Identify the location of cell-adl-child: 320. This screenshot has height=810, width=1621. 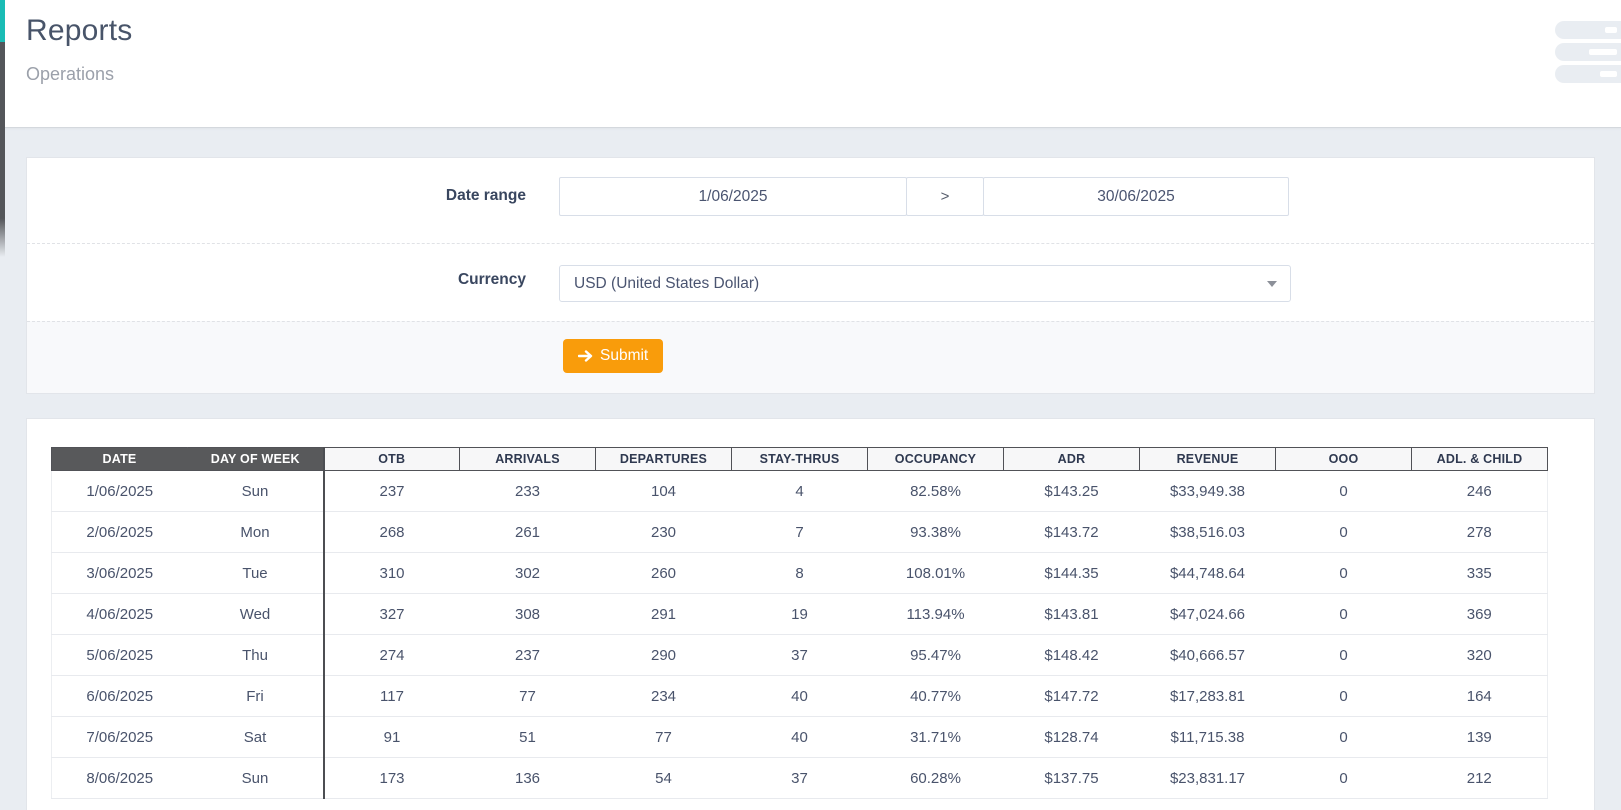
(1479, 655).